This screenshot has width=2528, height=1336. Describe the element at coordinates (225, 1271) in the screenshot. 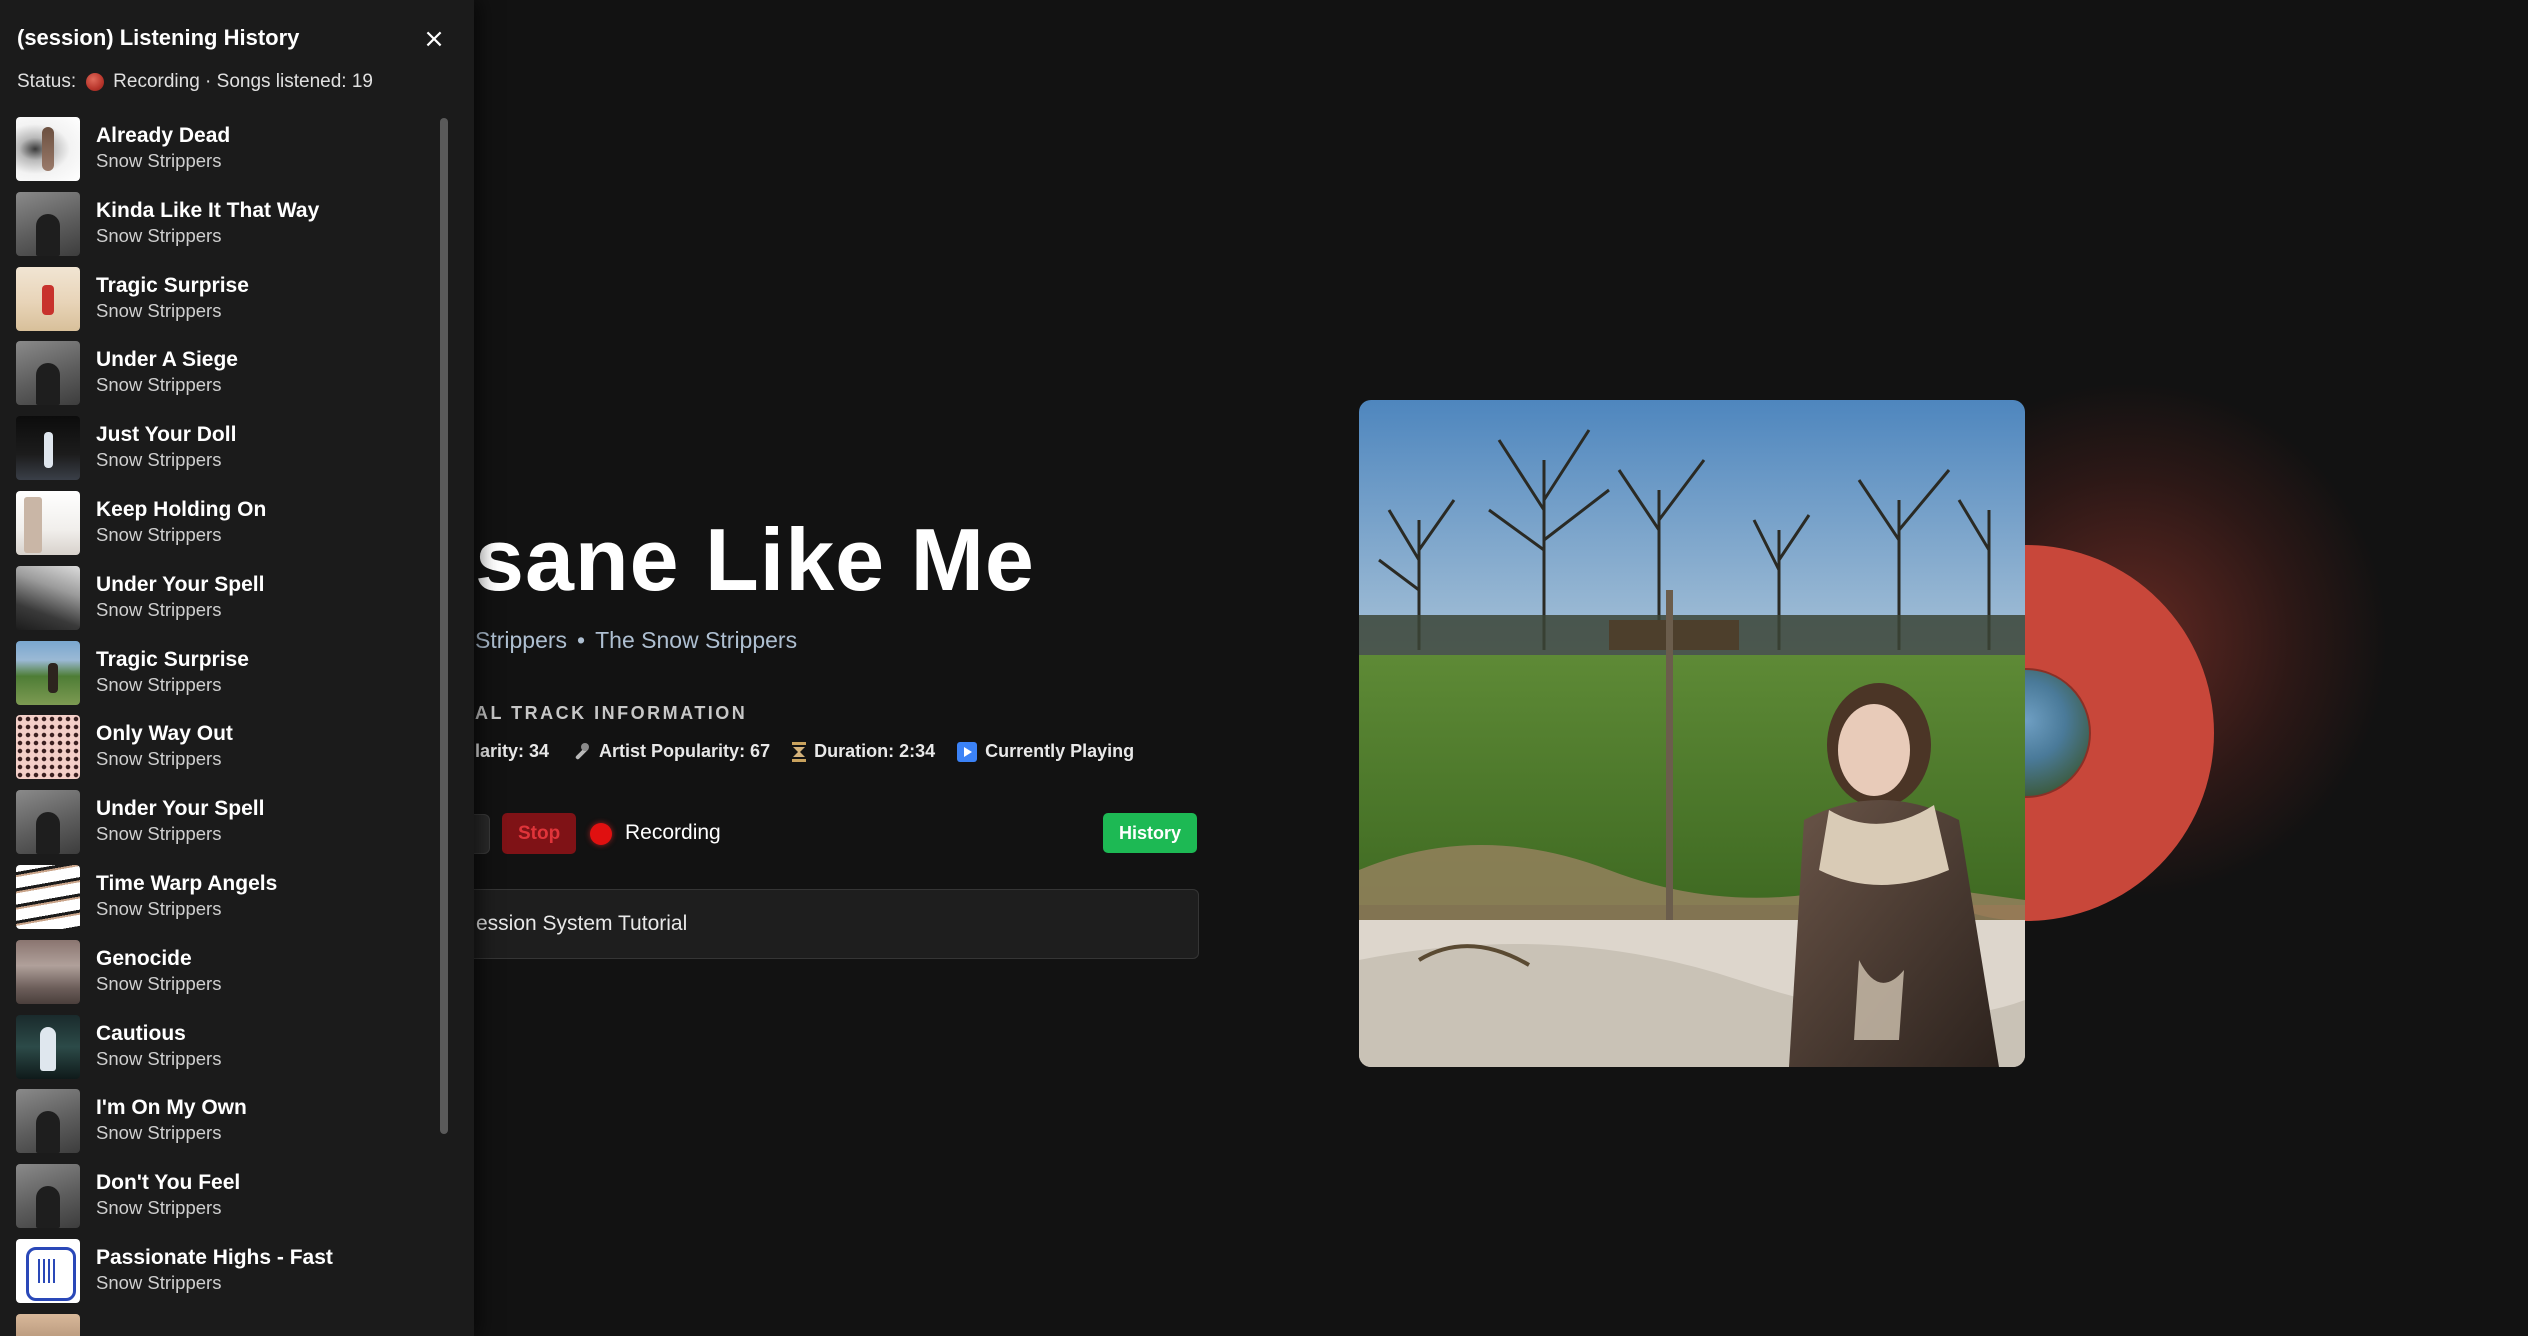

I see `history-item: Passionate Highs - Fast Snow Strippers` at that location.